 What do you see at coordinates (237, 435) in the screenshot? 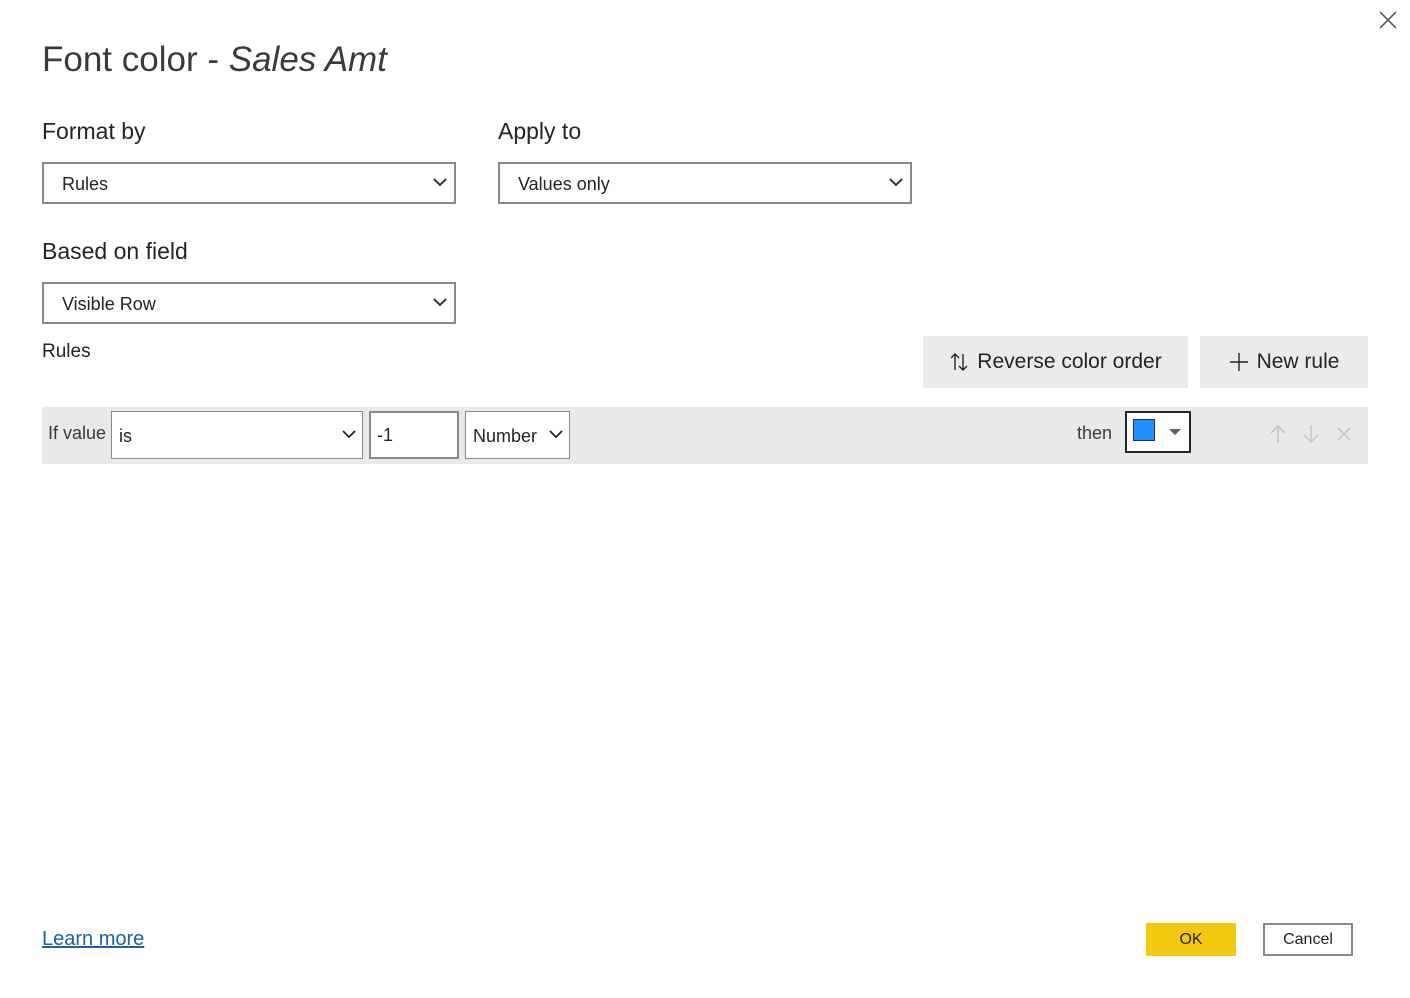
I see `operator-dropdown: is` at bounding box center [237, 435].